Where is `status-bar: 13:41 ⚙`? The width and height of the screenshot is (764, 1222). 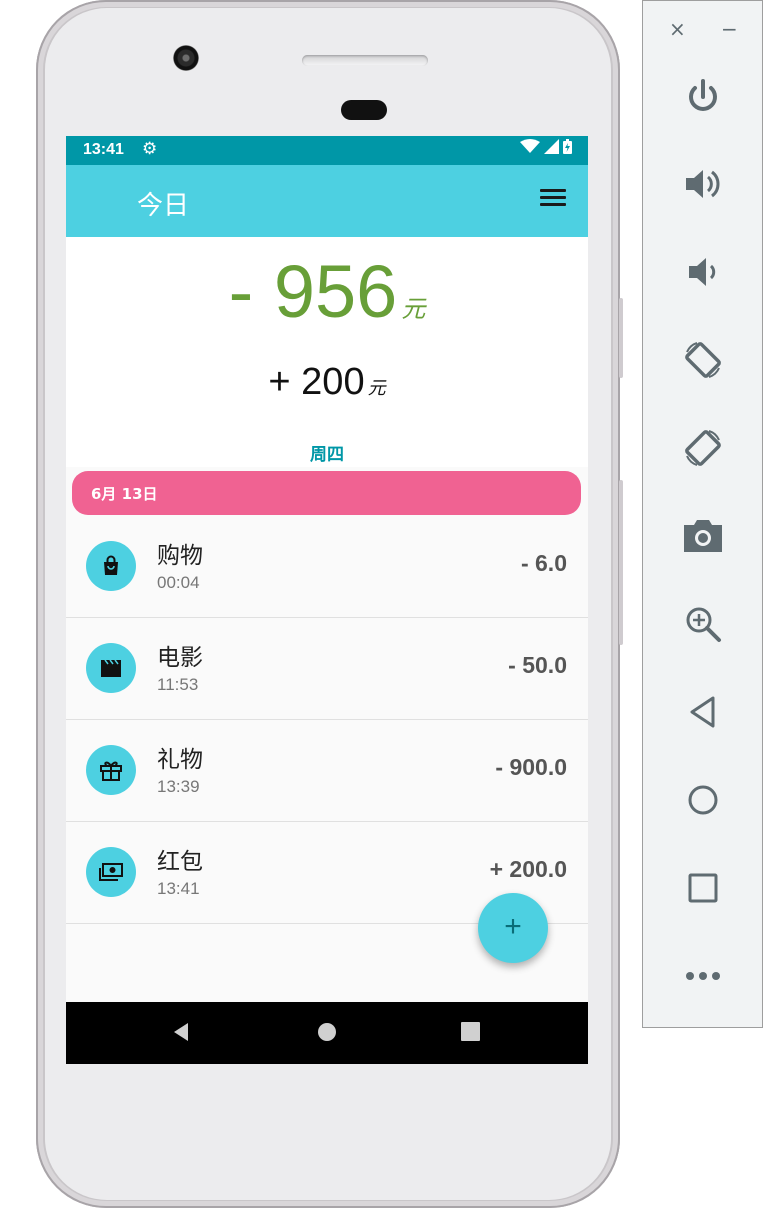
status-bar: 13:41 ⚙ is located at coordinates (327, 150).